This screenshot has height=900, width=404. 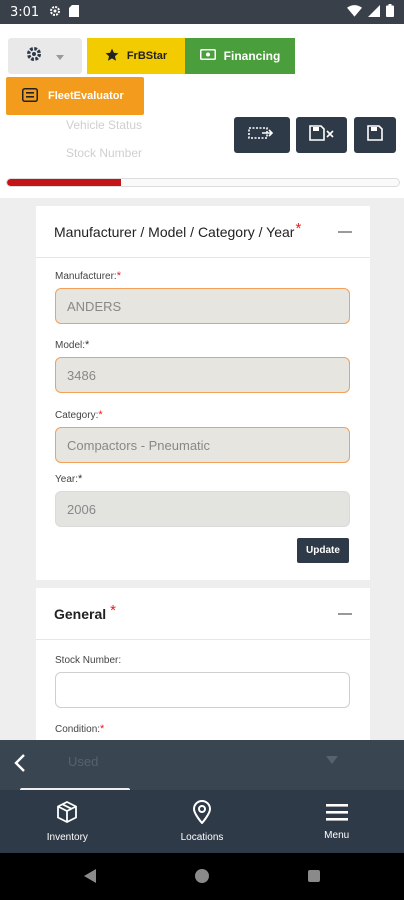 What do you see at coordinates (112, 56) in the screenshot?
I see `star-icon` at bounding box center [112, 56].